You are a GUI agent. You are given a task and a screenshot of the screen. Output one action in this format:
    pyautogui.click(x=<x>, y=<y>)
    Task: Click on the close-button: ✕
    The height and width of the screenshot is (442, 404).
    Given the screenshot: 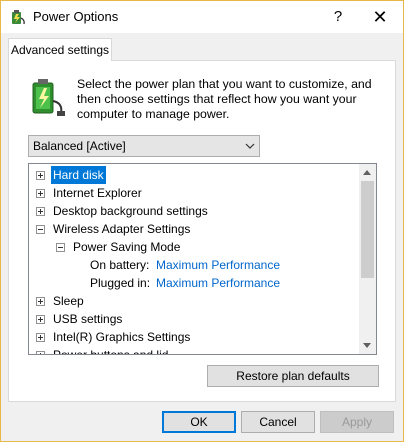 What is the action you would take?
    pyautogui.click(x=380, y=17)
    